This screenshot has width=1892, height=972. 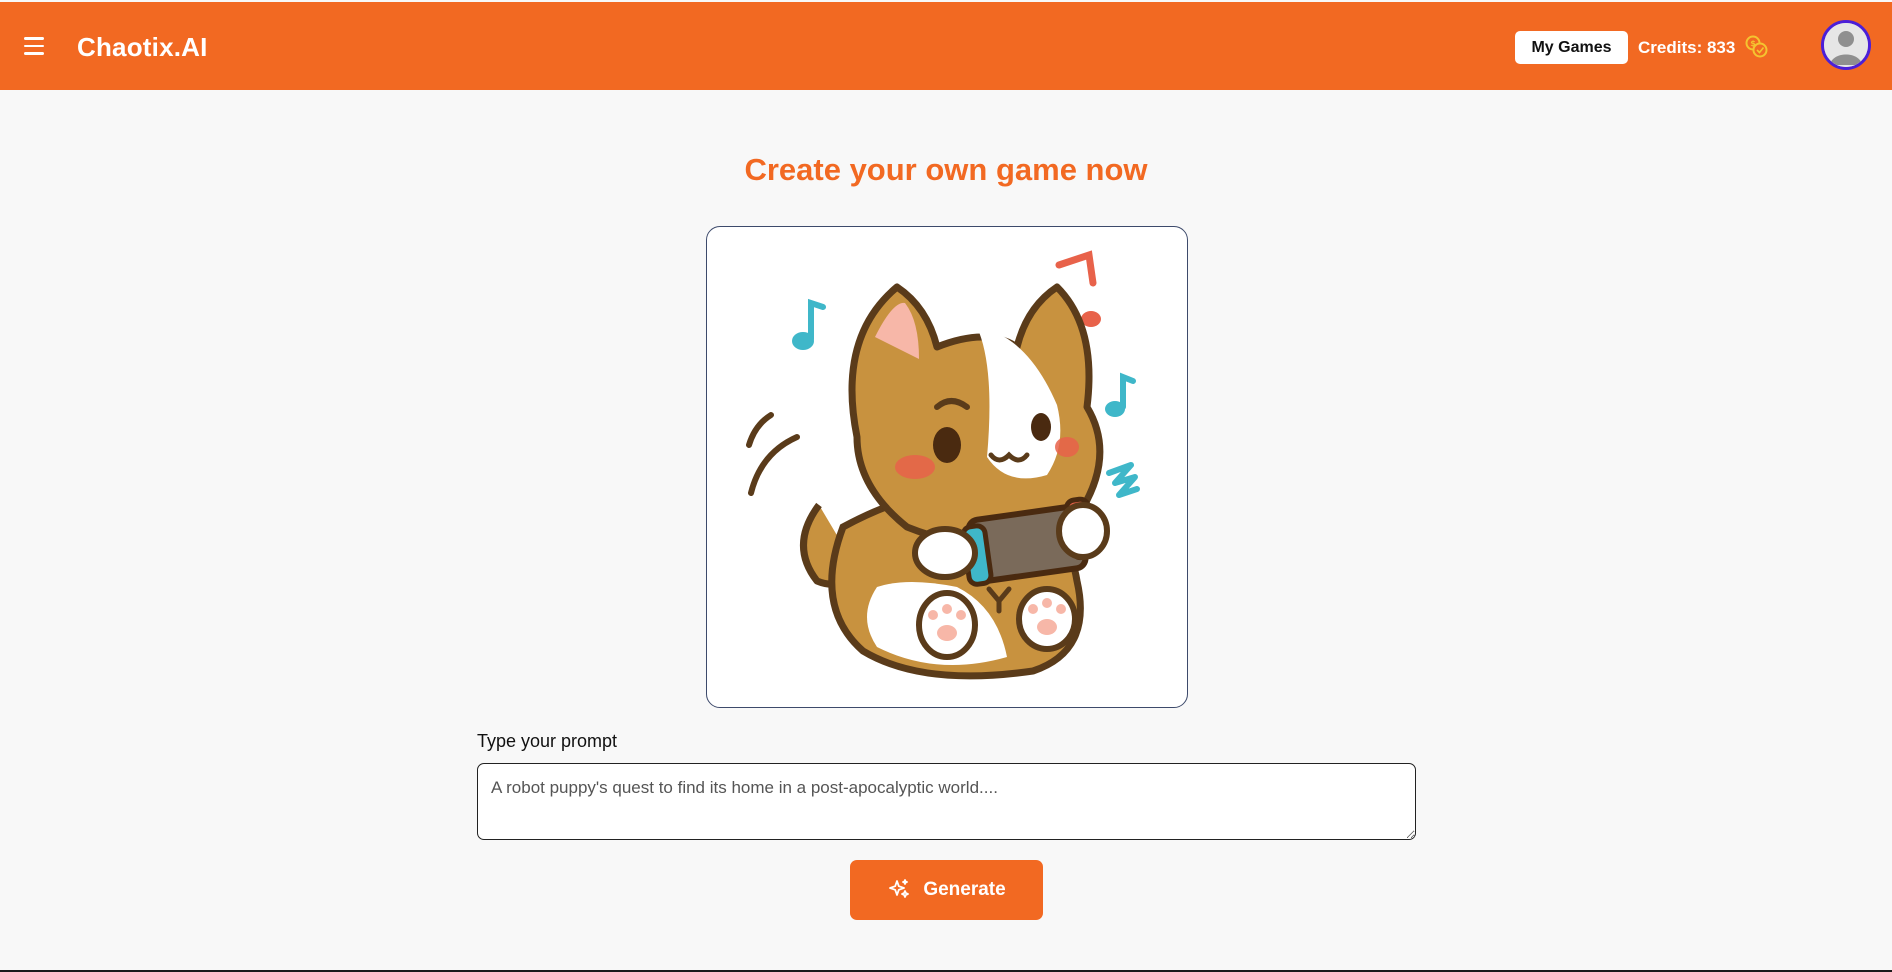 What do you see at coordinates (36, 46) in the screenshot?
I see `hamburger-menu-icon` at bounding box center [36, 46].